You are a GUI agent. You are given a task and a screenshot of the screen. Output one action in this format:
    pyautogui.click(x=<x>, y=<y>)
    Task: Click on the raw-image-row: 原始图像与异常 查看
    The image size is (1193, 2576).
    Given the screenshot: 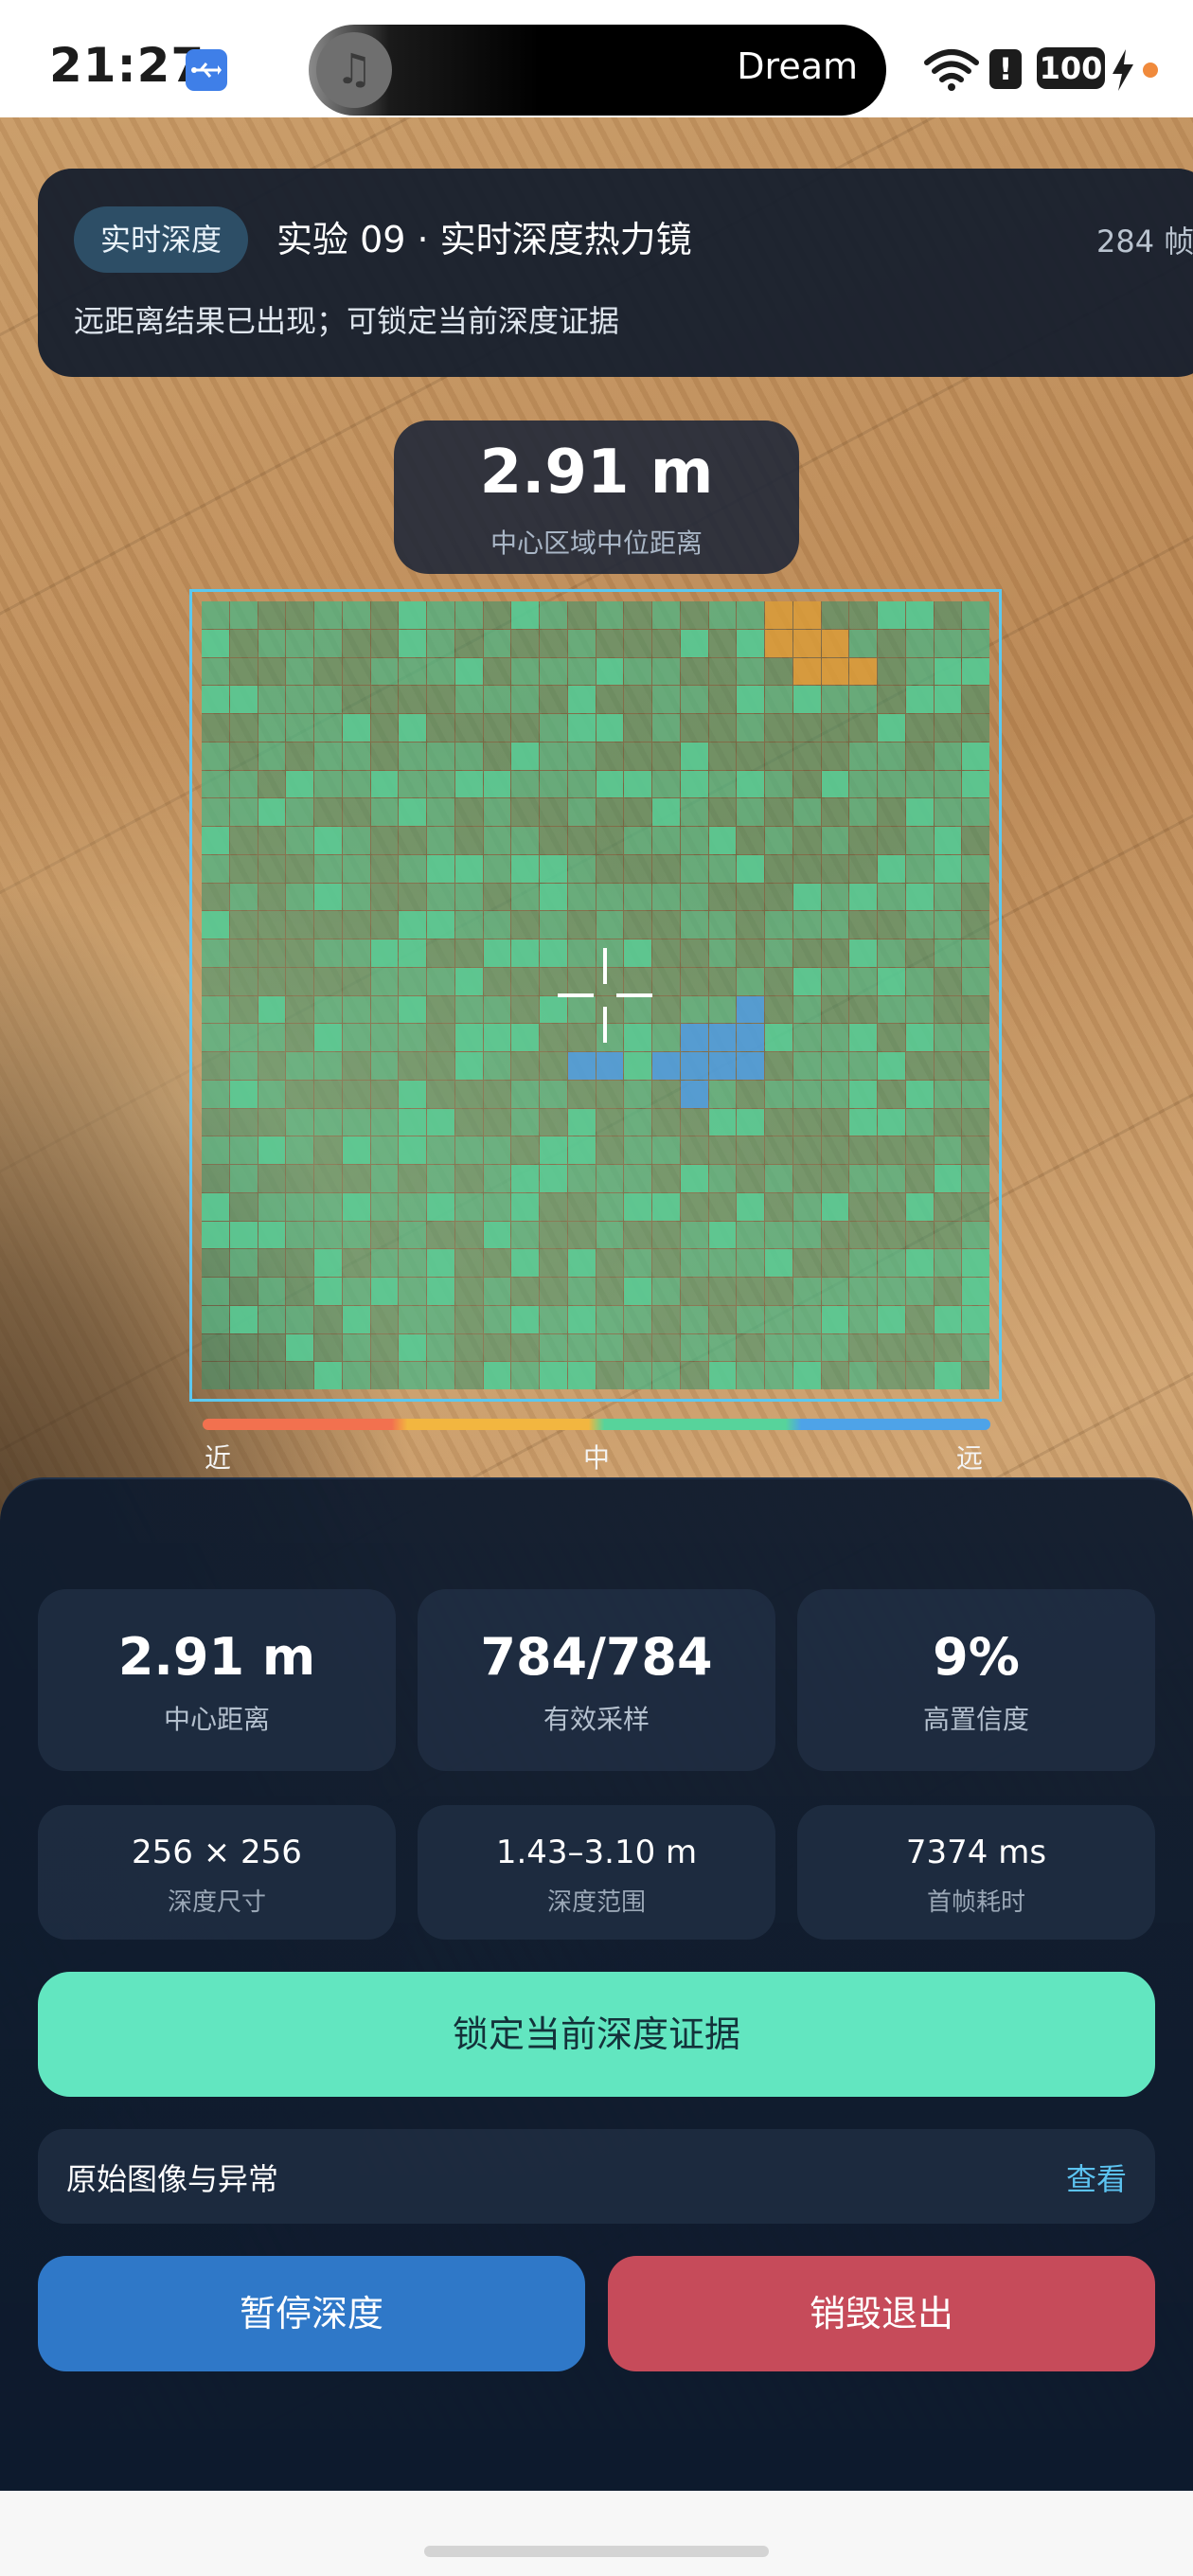 What is the action you would take?
    pyautogui.click(x=596, y=2176)
    